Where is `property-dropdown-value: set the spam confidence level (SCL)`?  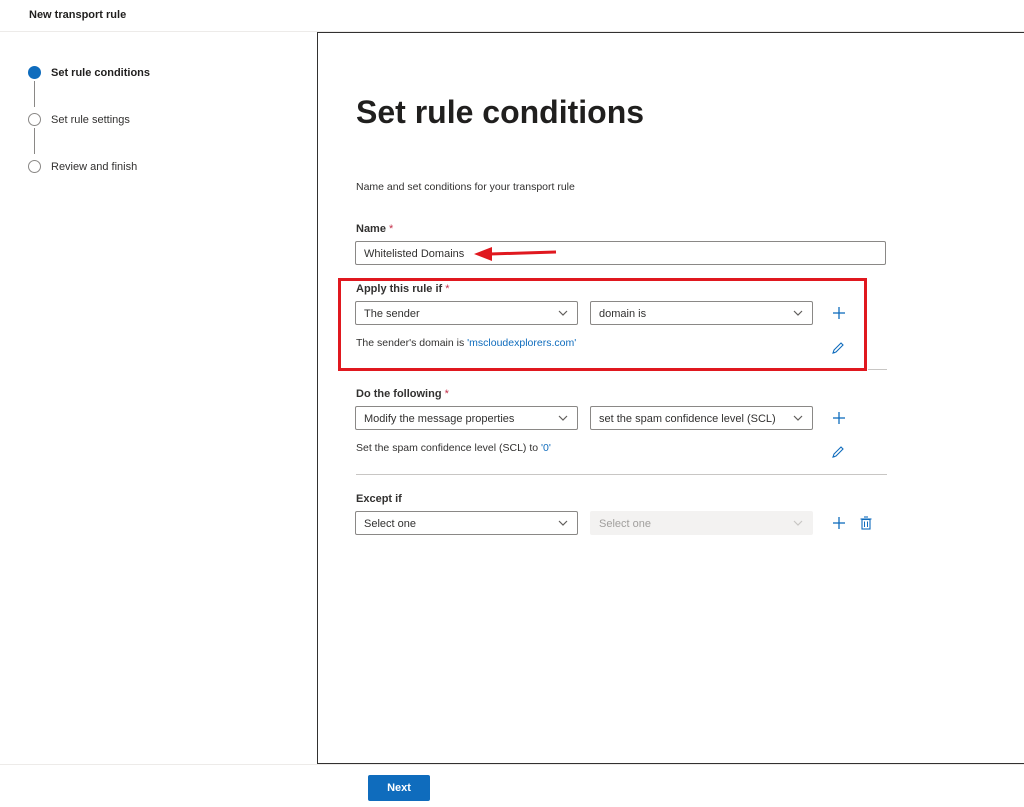
property-dropdown-value: set the spam confidence level (SCL) is located at coordinates (687, 419).